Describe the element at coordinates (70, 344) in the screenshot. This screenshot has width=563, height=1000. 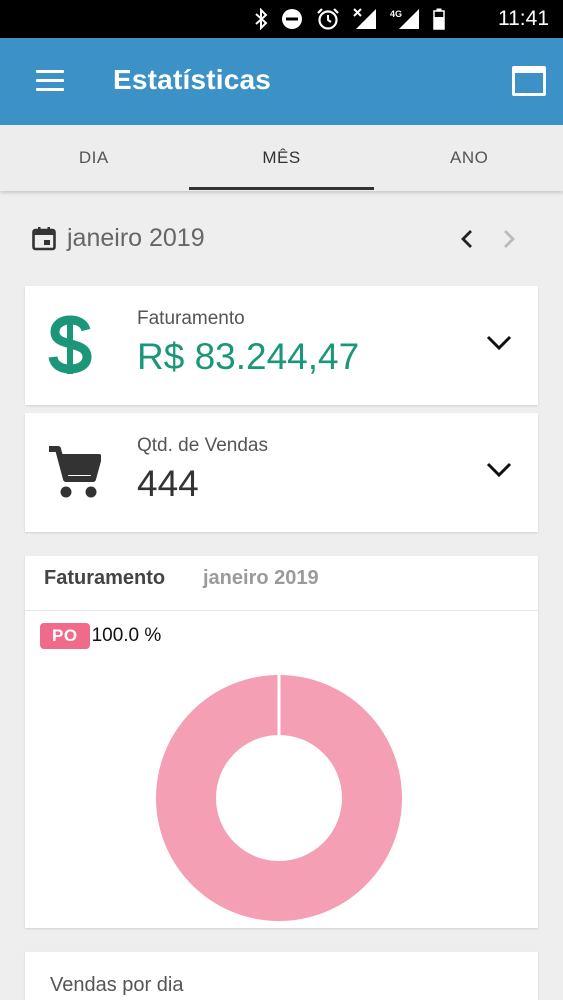
I see `dollar-icon` at that location.